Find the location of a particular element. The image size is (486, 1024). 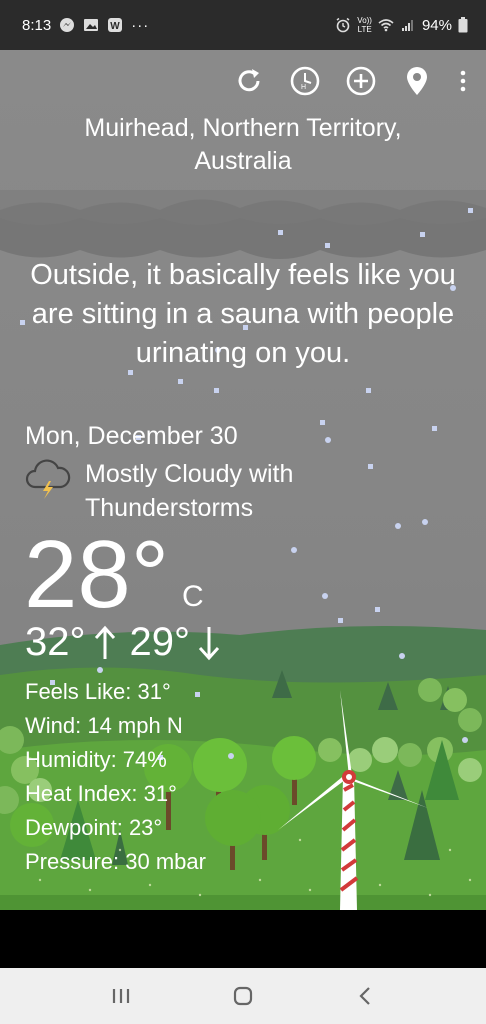

status-bar: 8:13 W ··· Vo)) LTE 94% is located at coordinates (243, 25).